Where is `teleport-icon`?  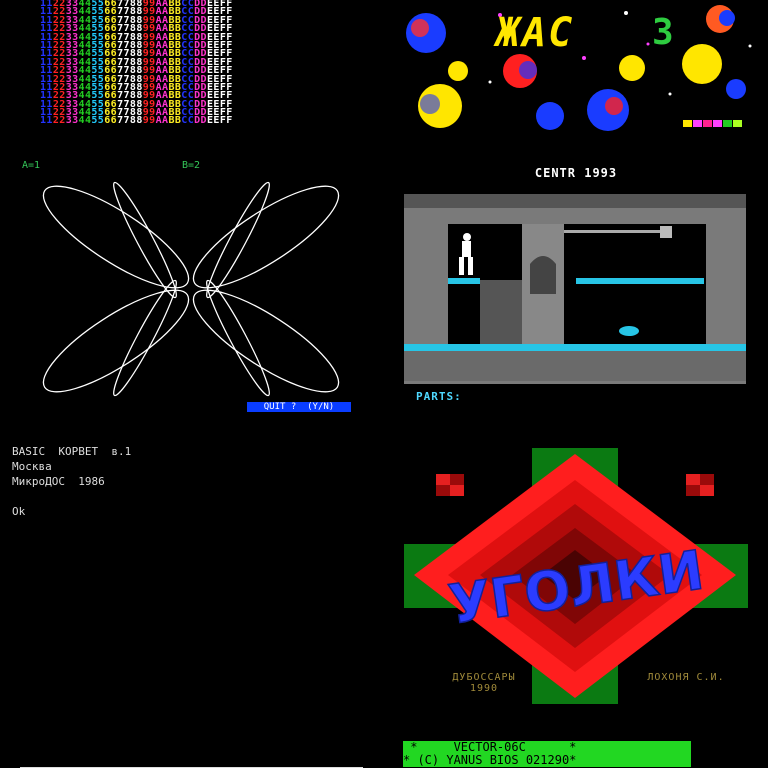 teleport-icon is located at coordinates (629, 331).